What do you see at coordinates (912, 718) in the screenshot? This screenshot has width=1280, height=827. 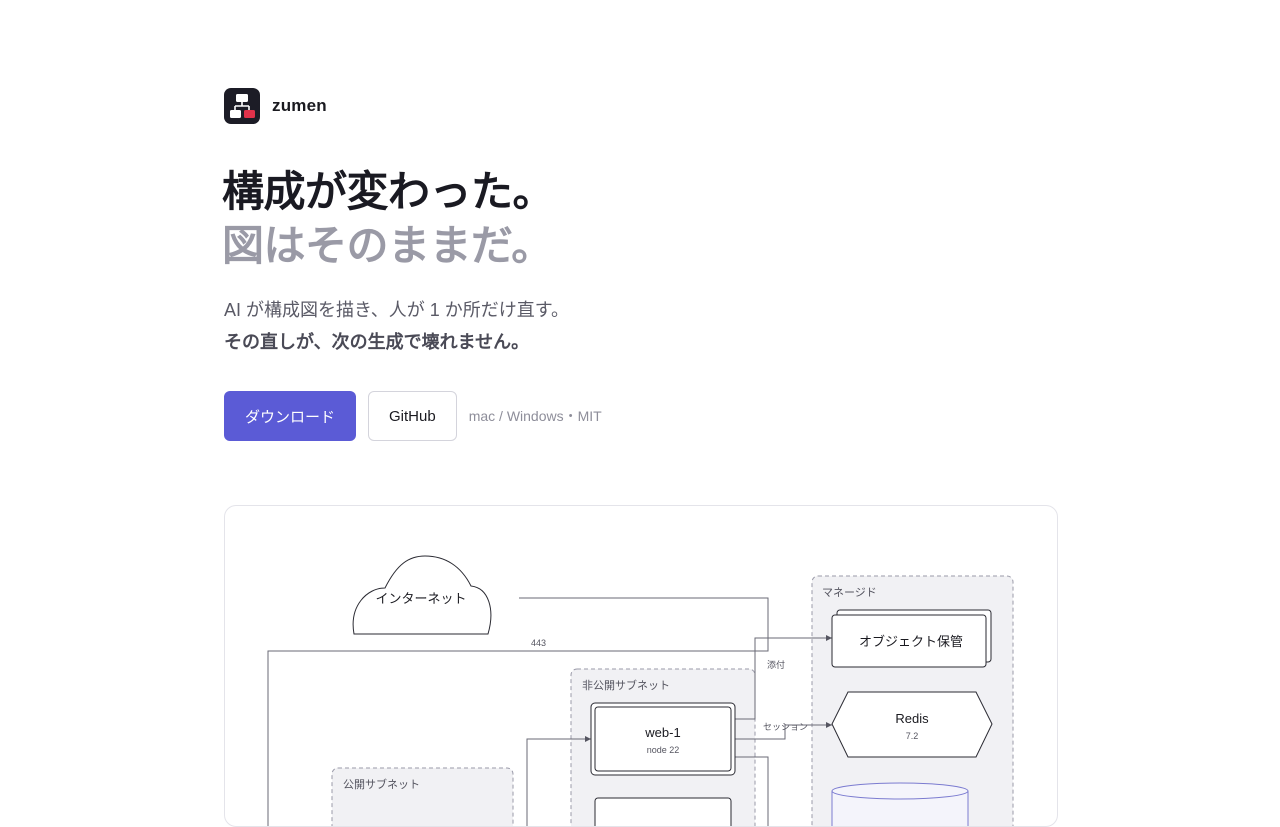 I see `redis-label: Redis` at bounding box center [912, 718].